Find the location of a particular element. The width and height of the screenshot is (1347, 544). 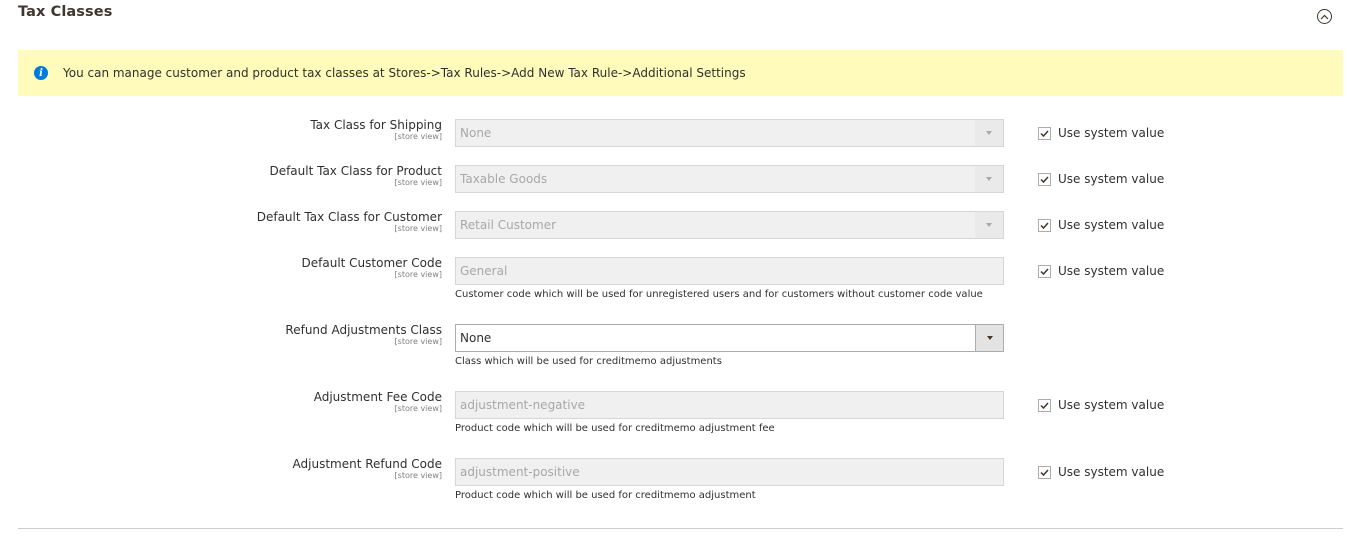

field-label: Adjustment Refund Code is located at coordinates (367, 464).